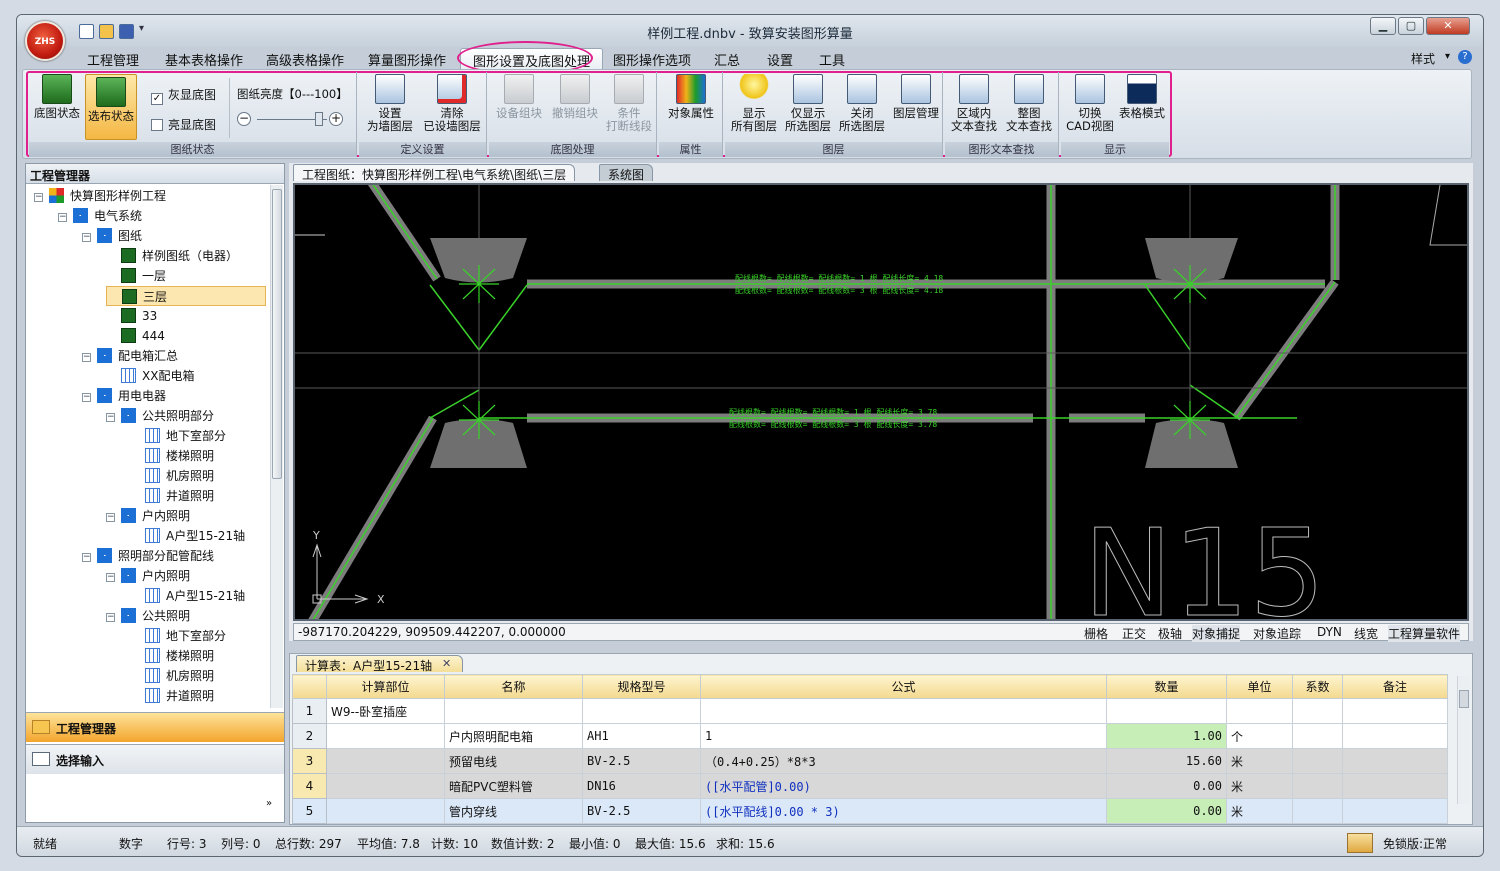 Image resolution: width=1500 pixels, height=871 pixels. I want to click on area-text-search-button: 区域内 文本查找, so click(974, 103).